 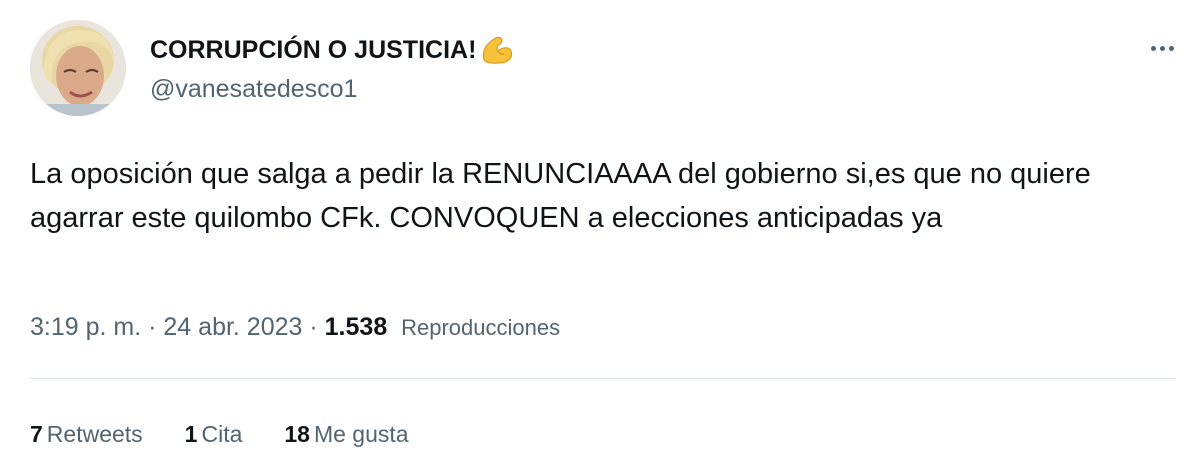 I want to click on avatar, so click(x=78, y=68).